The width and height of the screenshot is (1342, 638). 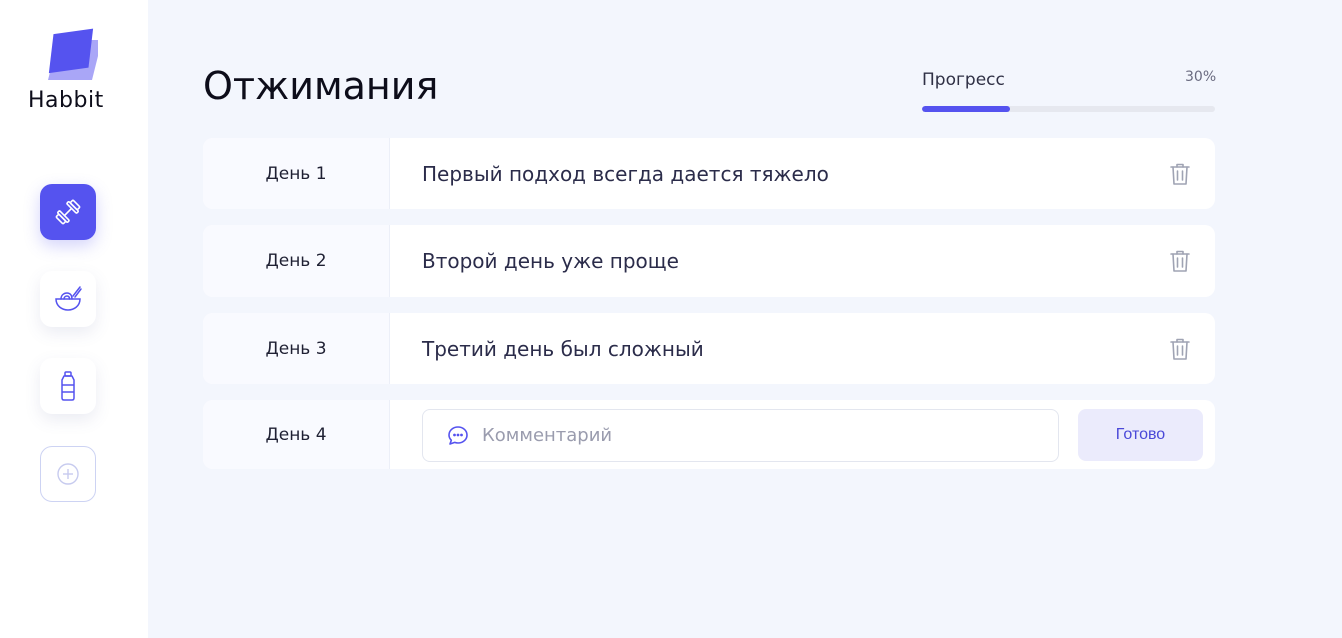 What do you see at coordinates (296, 173) in the screenshot?
I see `day-label: День 1` at bounding box center [296, 173].